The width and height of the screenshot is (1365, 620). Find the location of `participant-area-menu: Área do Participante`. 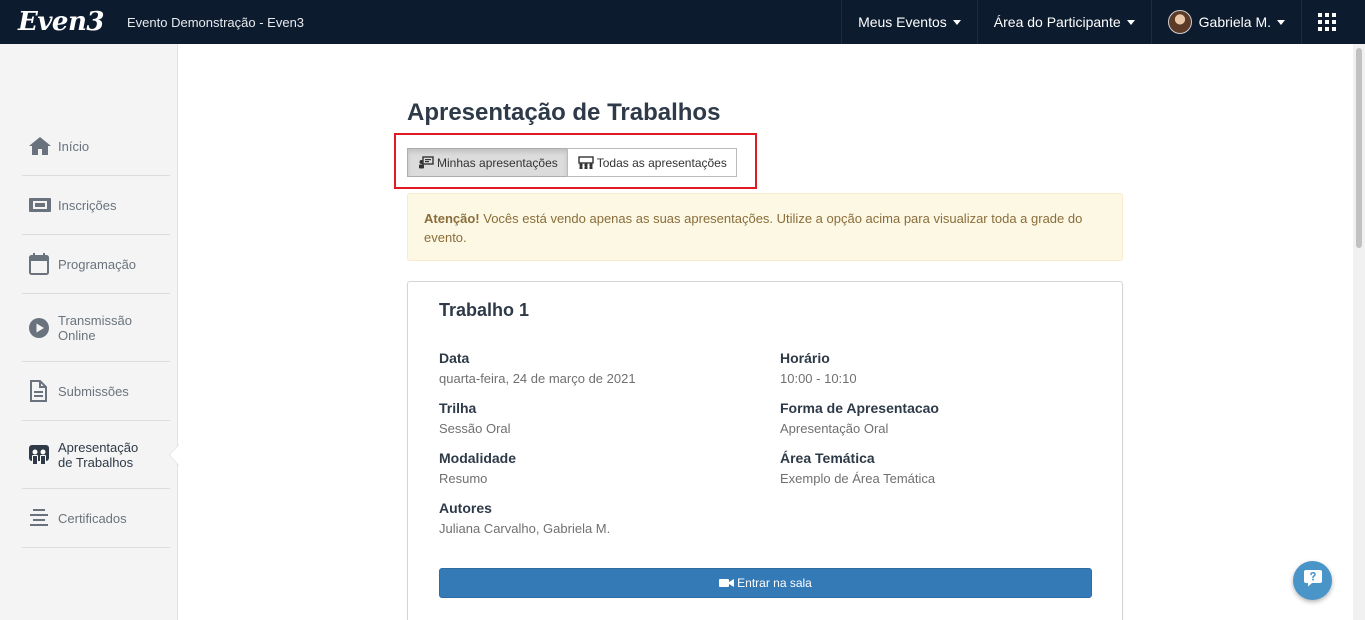

participant-area-menu: Área do Participante is located at coordinates (1063, 22).